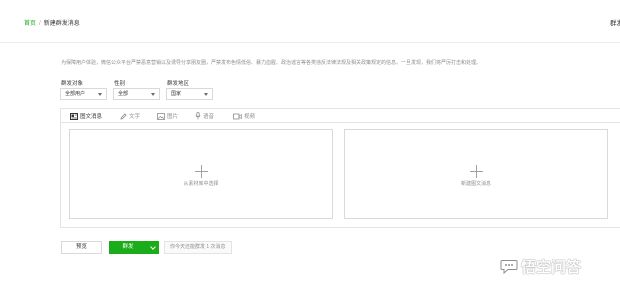  I want to click on select-from-library-label: 从素材库中选择, so click(201, 184).